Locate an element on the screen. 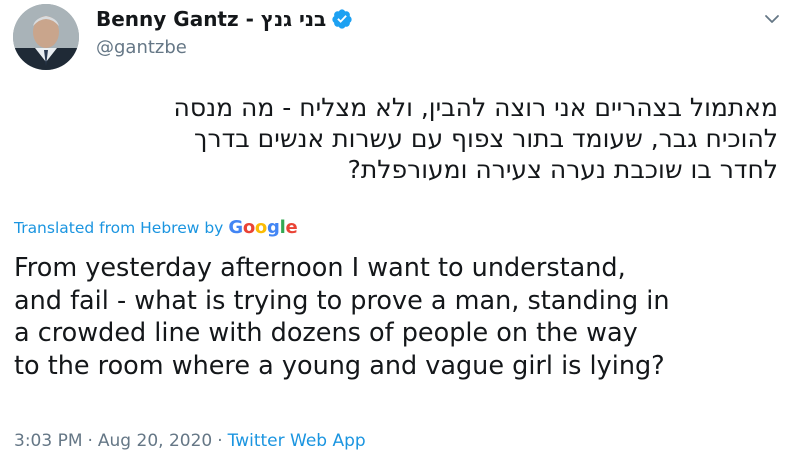  avatar is located at coordinates (46, 37).